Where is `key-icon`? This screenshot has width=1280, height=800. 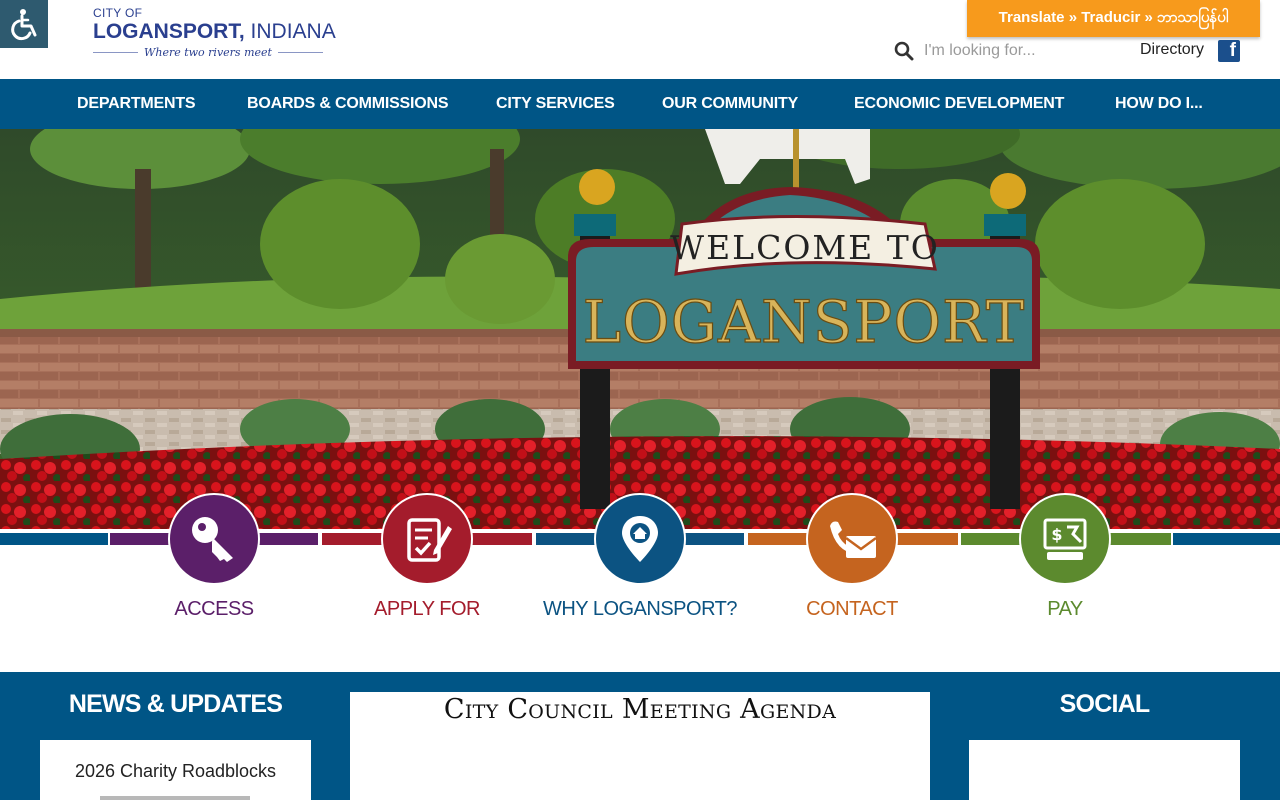 key-icon is located at coordinates (212, 539).